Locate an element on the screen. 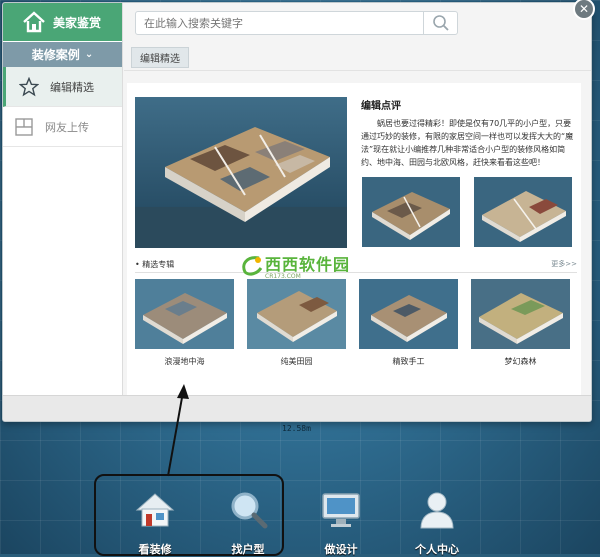  album-card: 纯美田园 is located at coordinates (296, 323).